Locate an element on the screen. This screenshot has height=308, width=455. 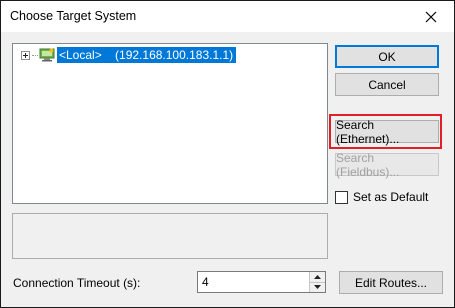
connection-timeout-label: Connection Timeout (s): is located at coordinates (77, 283).